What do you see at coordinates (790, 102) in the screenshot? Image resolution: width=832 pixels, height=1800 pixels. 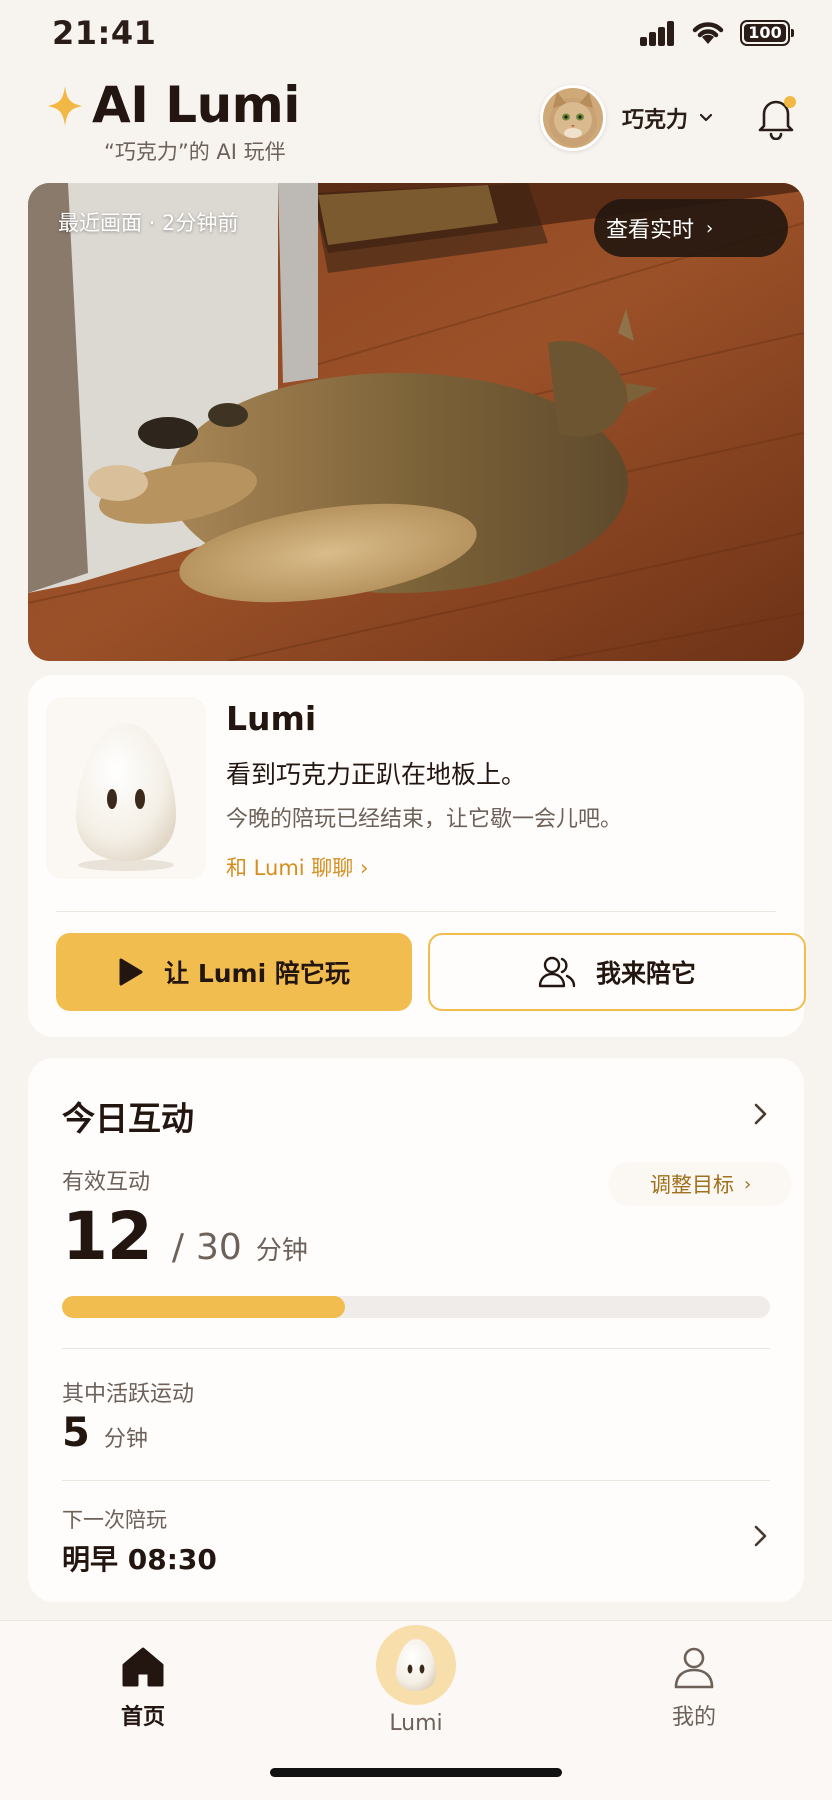 I see `notification-dot` at bounding box center [790, 102].